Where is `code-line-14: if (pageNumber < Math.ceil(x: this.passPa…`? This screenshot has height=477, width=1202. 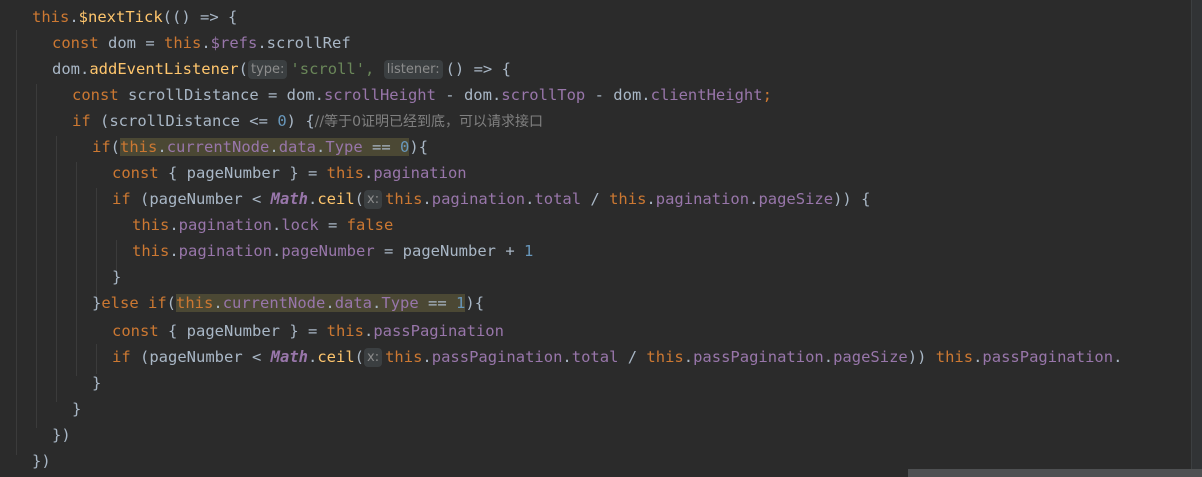
code-line-14: if (pageNumber < Math.ceil(x: this.passPa… is located at coordinates (601, 357).